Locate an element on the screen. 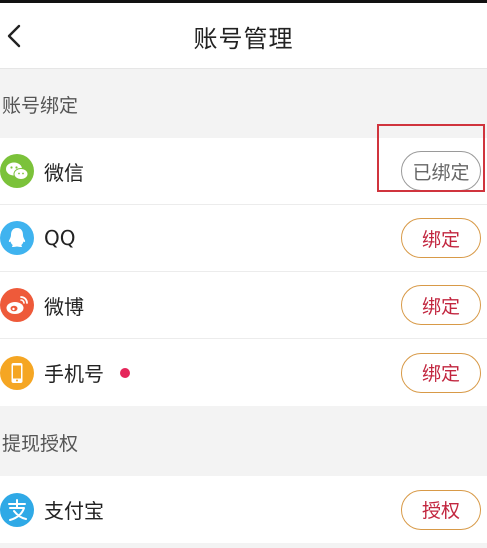 This screenshot has width=487, height=548. withdraw-auth-list: 支付宝 授权 is located at coordinates (243, 509).